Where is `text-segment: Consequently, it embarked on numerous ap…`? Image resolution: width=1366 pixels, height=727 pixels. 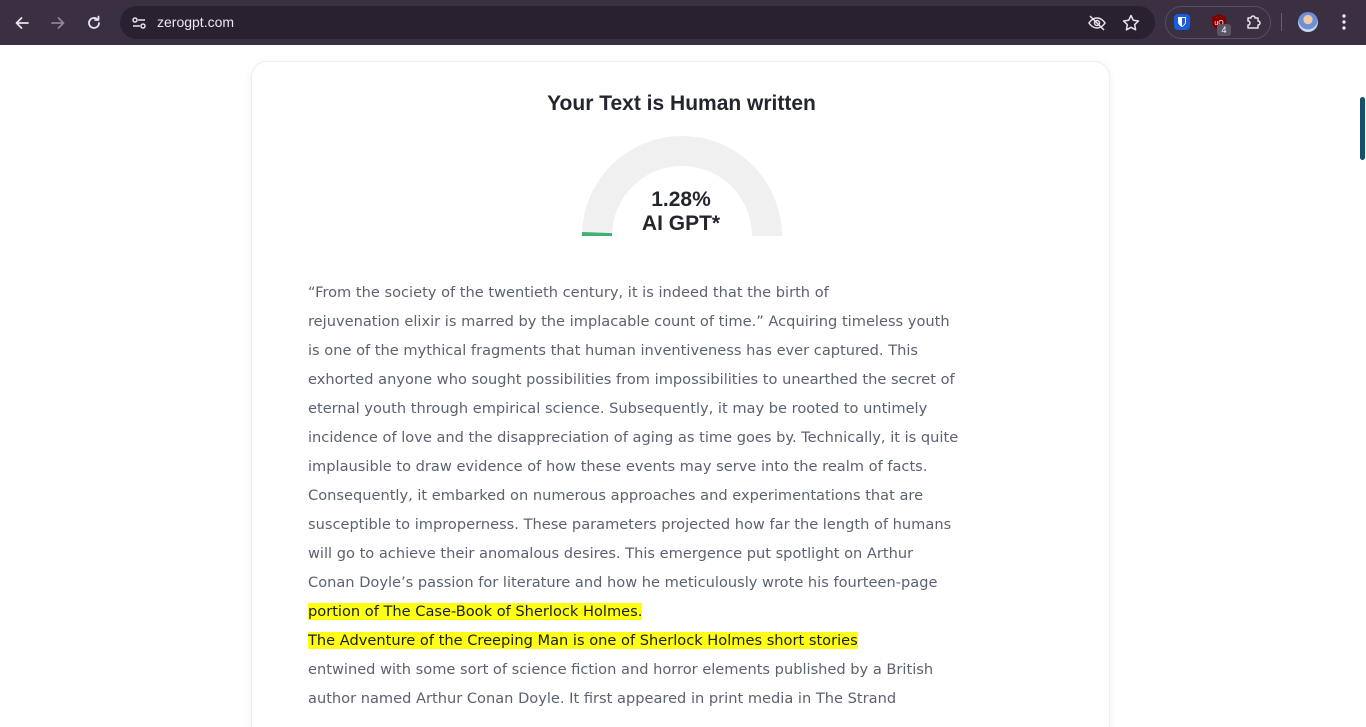 text-segment: Consequently, it embarked on numerous ap… is located at coordinates (616, 495).